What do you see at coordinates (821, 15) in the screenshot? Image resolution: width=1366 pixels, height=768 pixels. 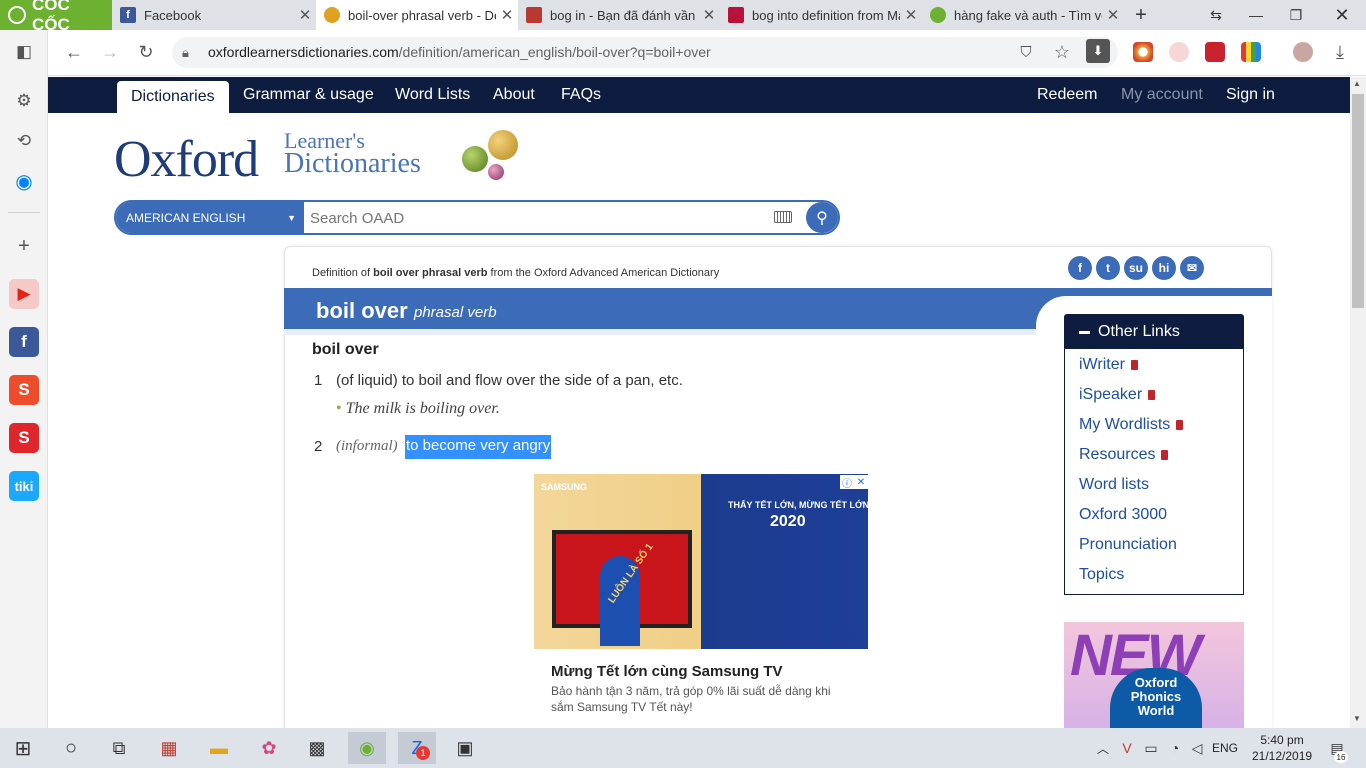 I see `tab-bog-into: bog into definition from Ma ✕` at bounding box center [821, 15].